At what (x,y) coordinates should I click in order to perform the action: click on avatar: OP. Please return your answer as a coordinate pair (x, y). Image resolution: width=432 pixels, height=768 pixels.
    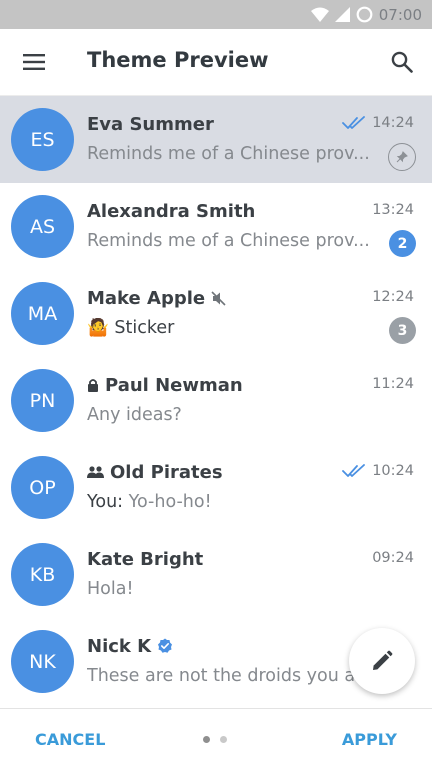
    Looking at the image, I should click on (42, 487).